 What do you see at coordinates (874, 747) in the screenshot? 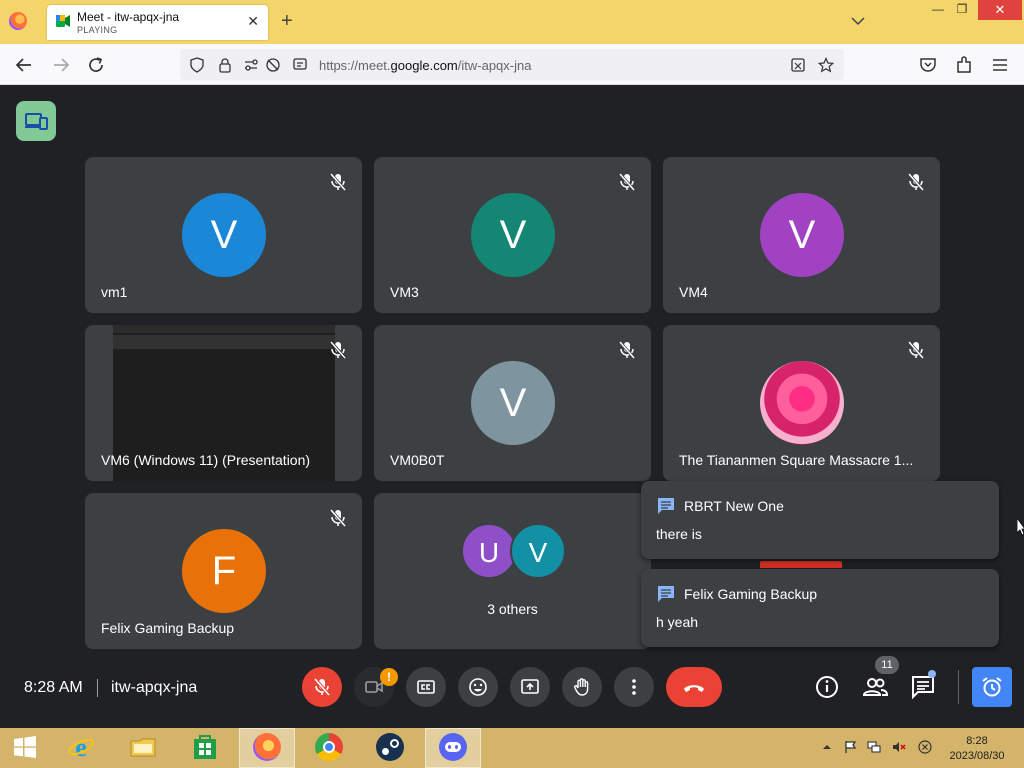
I see `network-icon` at bounding box center [874, 747].